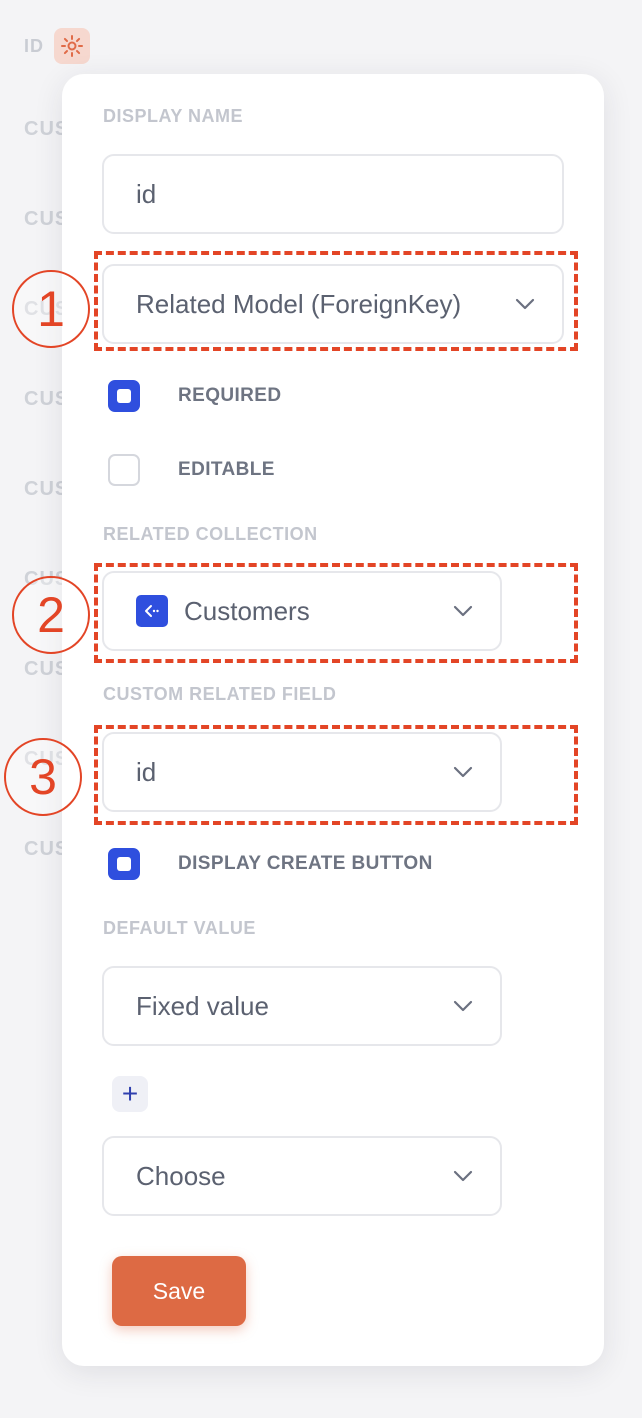  I want to click on default-value-label: DEFAULT VALUE, so click(179, 928).